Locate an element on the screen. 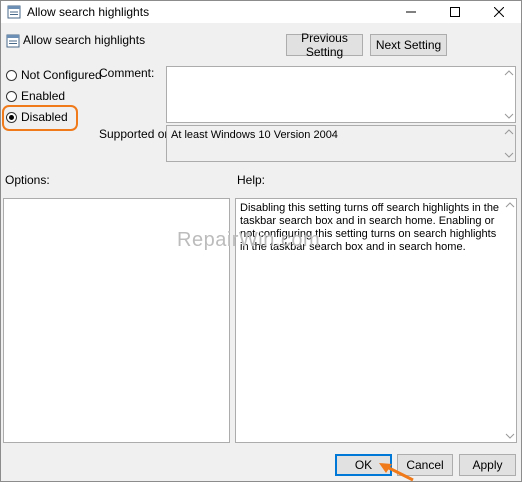  radio-not-configured-circle is located at coordinates (11, 75).